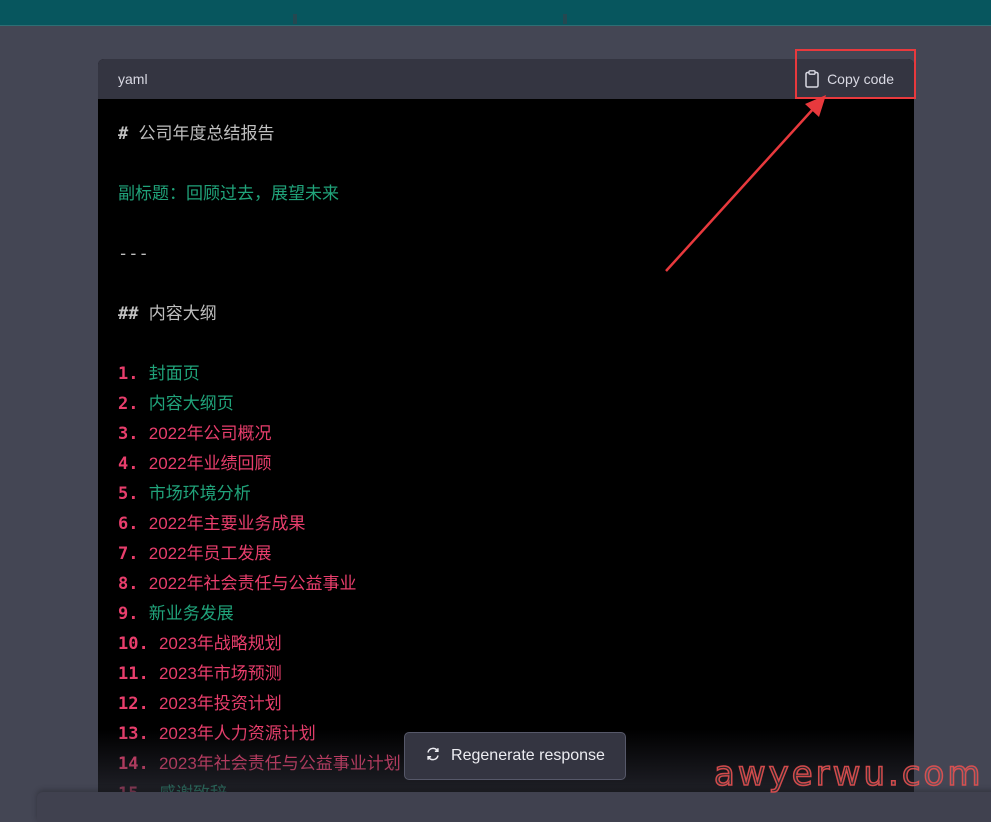  What do you see at coordinates (128, 314) in the screenshot?
I see `heading-mark: ##` at bounding box center [128, 314].